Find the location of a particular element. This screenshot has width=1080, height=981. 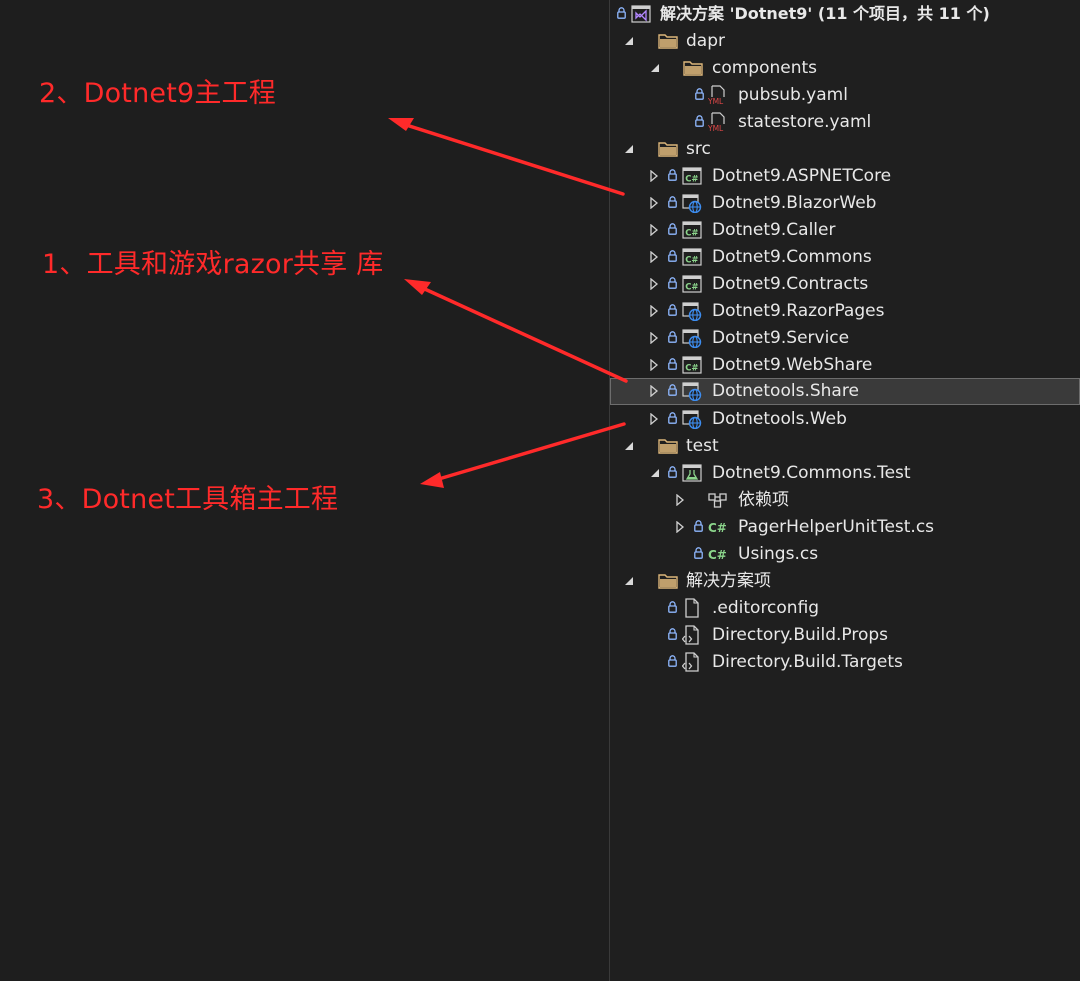

tree-item-label: statestore.yaml is located at coordinates (805, 122).